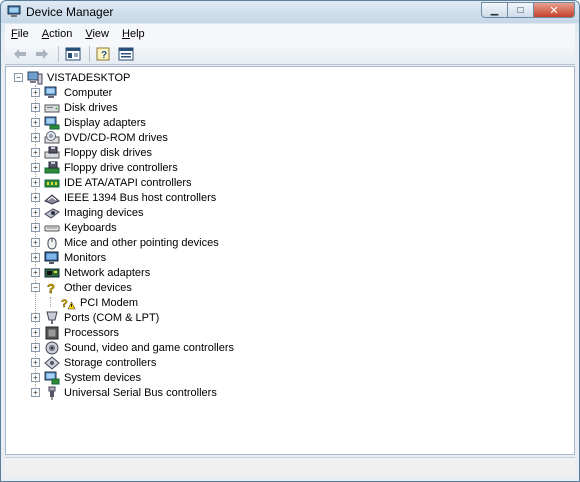 Image resolution: width=580 pixels, height=482 pixels. I want to click on tree-item-other-devices: − ? Other devices, so click(81, 287).